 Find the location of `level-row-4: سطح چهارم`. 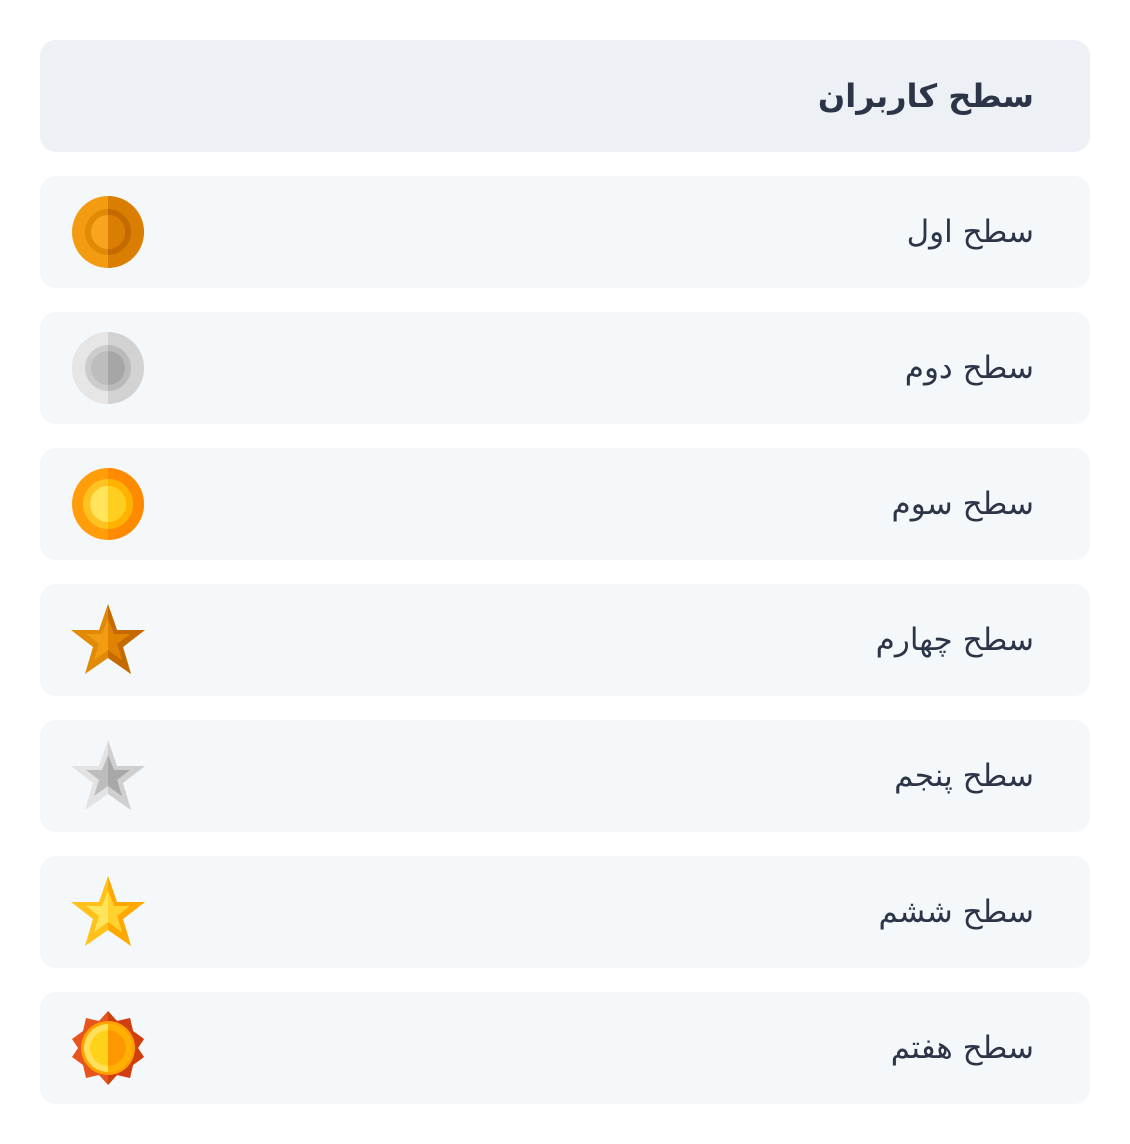

level-row-4: سطح چهارم is located at coordinates (565, 640).